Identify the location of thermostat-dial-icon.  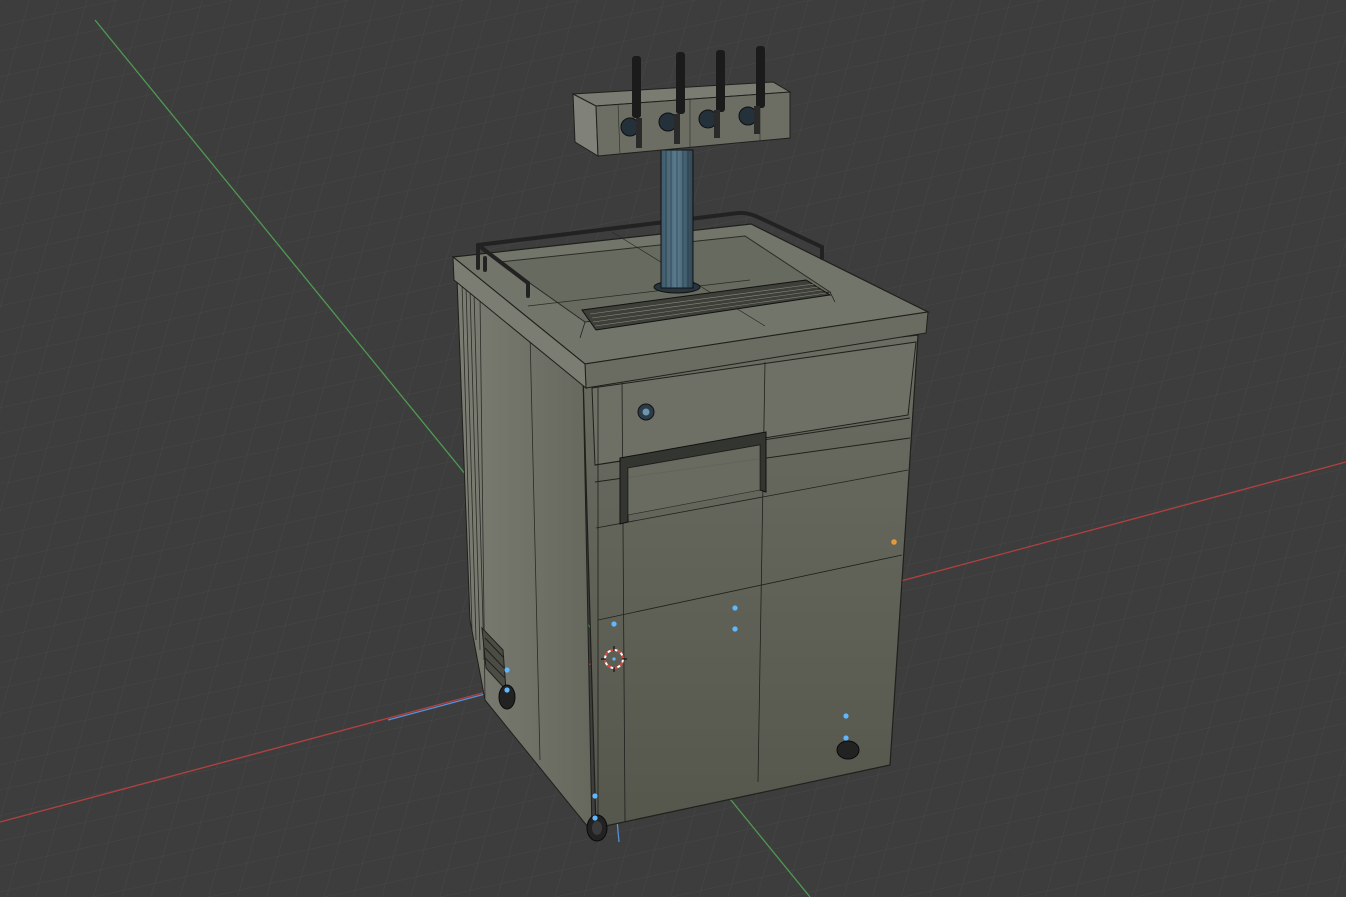
(646, 412).